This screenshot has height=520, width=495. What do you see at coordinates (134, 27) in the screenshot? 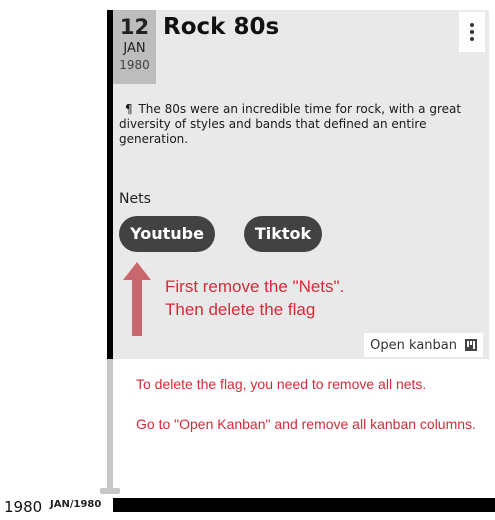
I see `event-day: 12` at bounding box center [134, 27].